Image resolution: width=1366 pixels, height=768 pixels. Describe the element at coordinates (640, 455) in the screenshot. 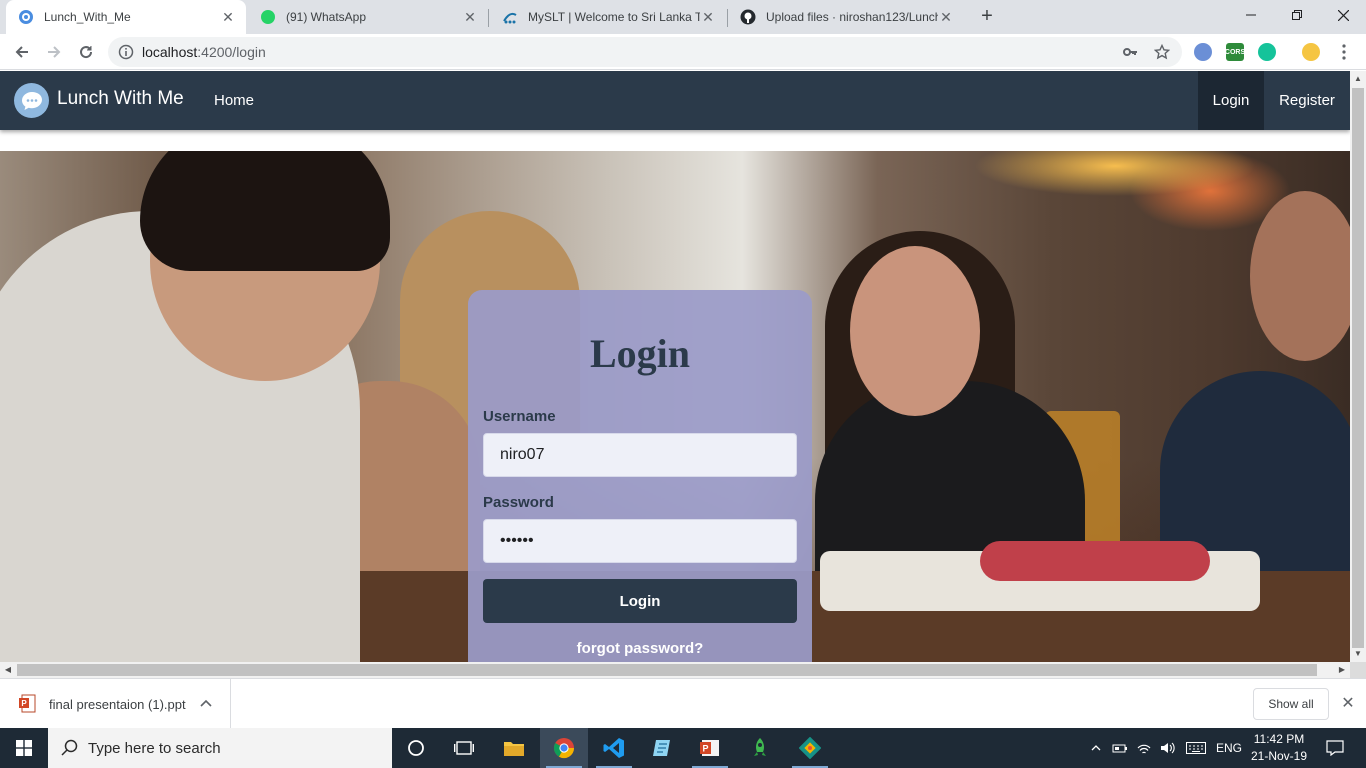

I see `username-input: niro07` at that location.